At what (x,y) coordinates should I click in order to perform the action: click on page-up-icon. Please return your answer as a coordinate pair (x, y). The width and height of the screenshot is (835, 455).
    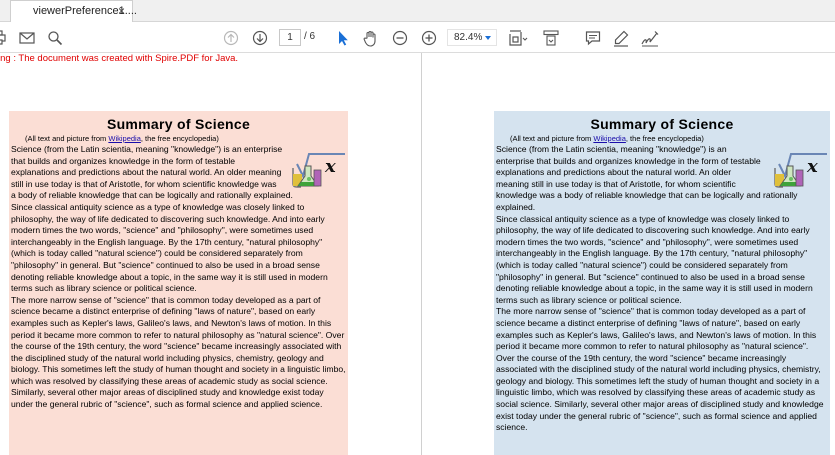
    Looking at the image, I should click on (231, 38).